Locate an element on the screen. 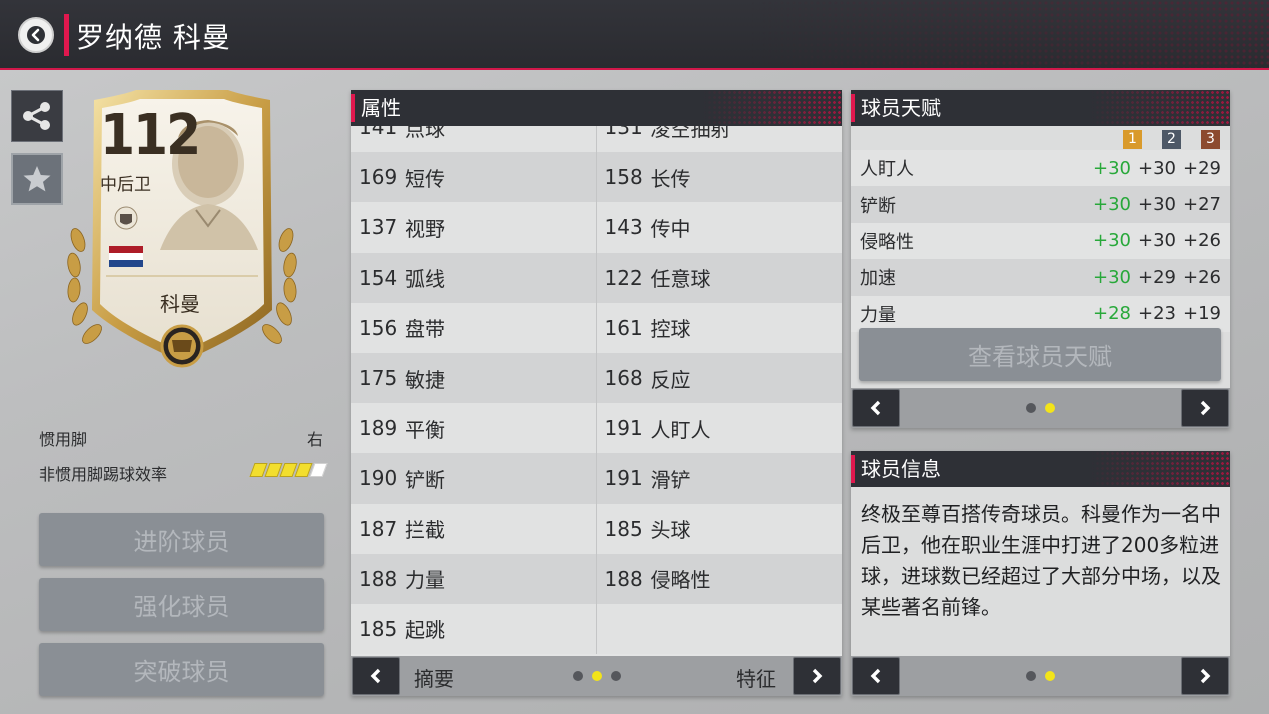 Image resolution: width=1269 pixels, height=714 pixels. attribute-value: 158 is located at coordinates (623, 177).